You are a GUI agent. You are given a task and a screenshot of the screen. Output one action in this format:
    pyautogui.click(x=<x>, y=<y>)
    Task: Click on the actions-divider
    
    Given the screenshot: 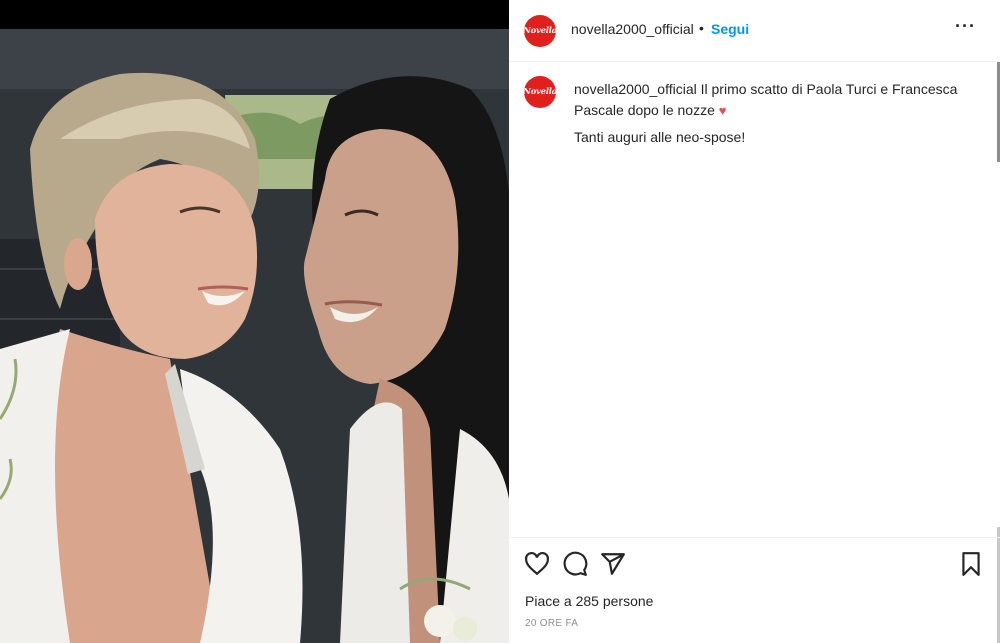 What is the action you would take?
    pyautogui.click(x=754, y=537)
    